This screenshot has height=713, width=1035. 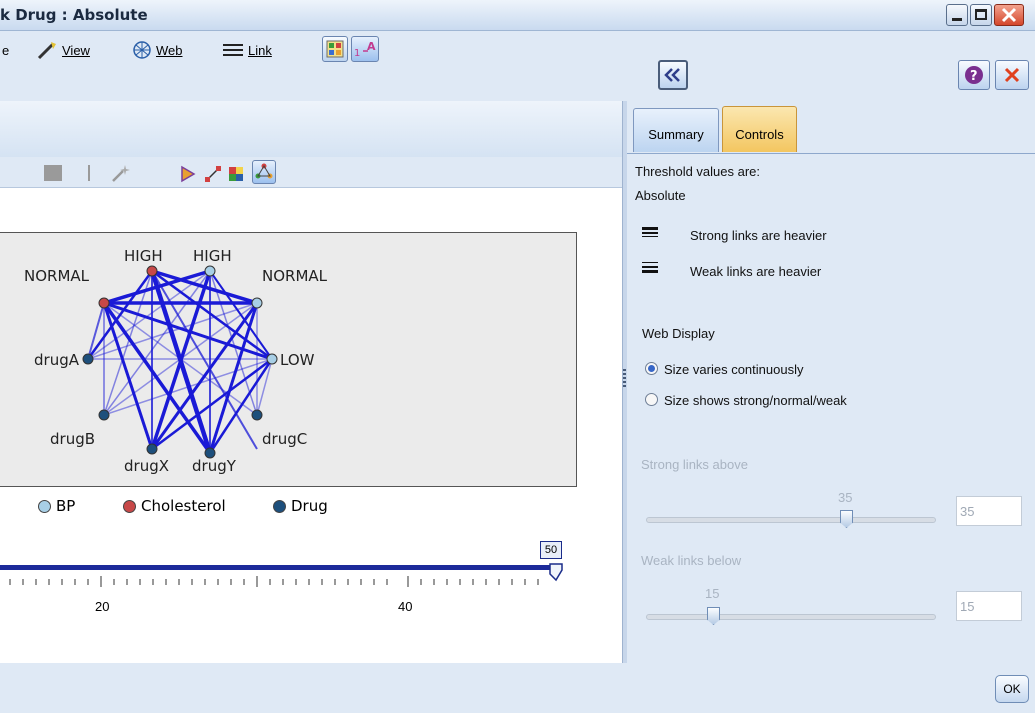 I want to click on svg-text: A, so click(x=371, y=46).